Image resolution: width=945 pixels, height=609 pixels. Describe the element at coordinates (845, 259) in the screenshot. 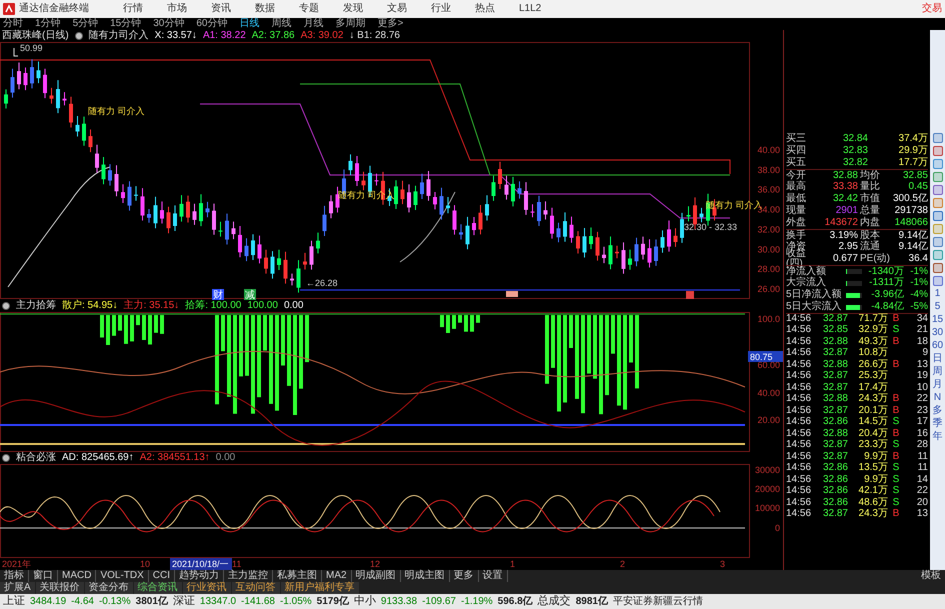

I see `quote-value: 0.677` at that location.